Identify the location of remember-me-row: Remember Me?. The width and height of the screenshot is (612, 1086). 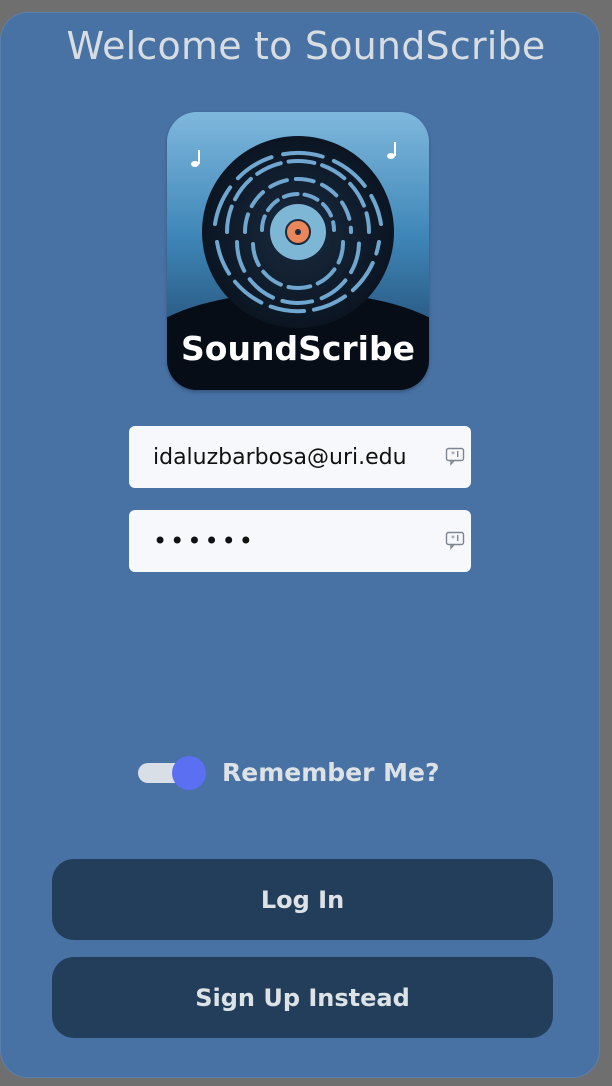
(288, 772).